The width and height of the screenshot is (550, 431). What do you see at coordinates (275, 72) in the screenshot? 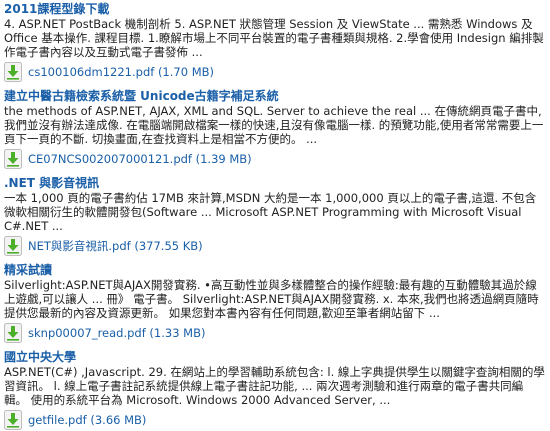
I see `result-file: cs100106dm1221.pdf (1.70 MB)` at bounding box center [275, 72].